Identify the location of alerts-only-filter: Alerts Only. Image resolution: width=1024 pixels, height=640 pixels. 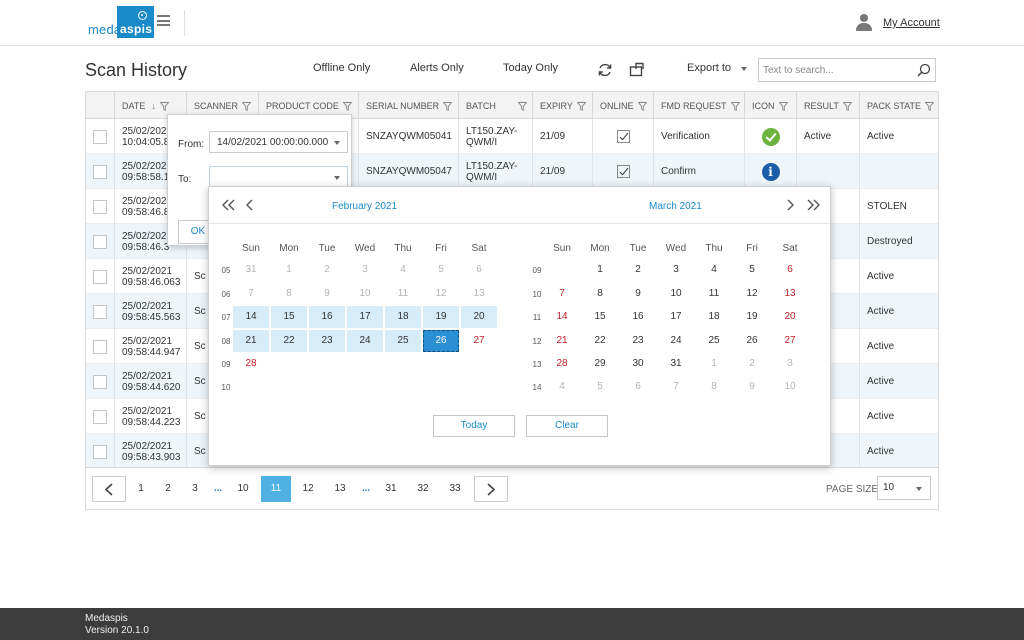
(437, 68).